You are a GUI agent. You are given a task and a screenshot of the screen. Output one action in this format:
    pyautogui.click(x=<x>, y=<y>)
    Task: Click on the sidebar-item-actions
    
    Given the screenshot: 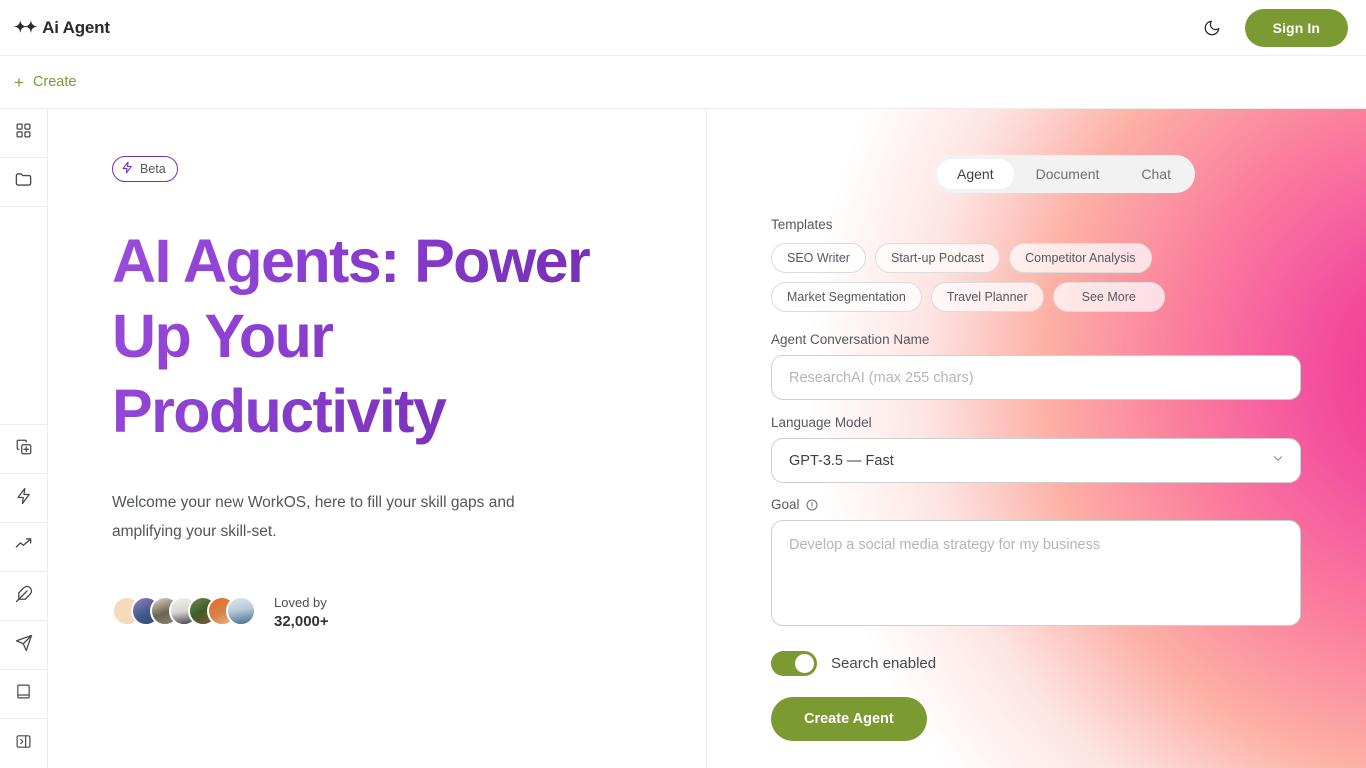 What is the action you would take?
    pyautogui.click(x=23, y=498)
    